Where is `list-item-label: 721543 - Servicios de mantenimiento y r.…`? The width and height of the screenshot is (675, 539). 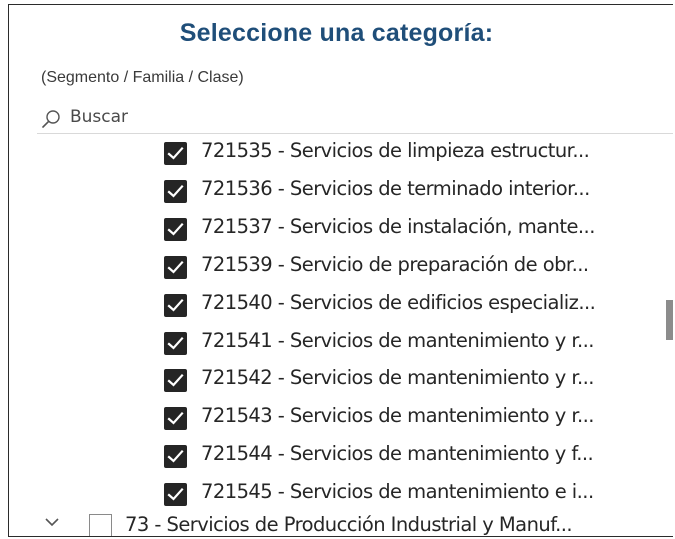
list-item-label: 721543 - Servicios de mantenimiento y r.… is located at coordinates (398, 416).